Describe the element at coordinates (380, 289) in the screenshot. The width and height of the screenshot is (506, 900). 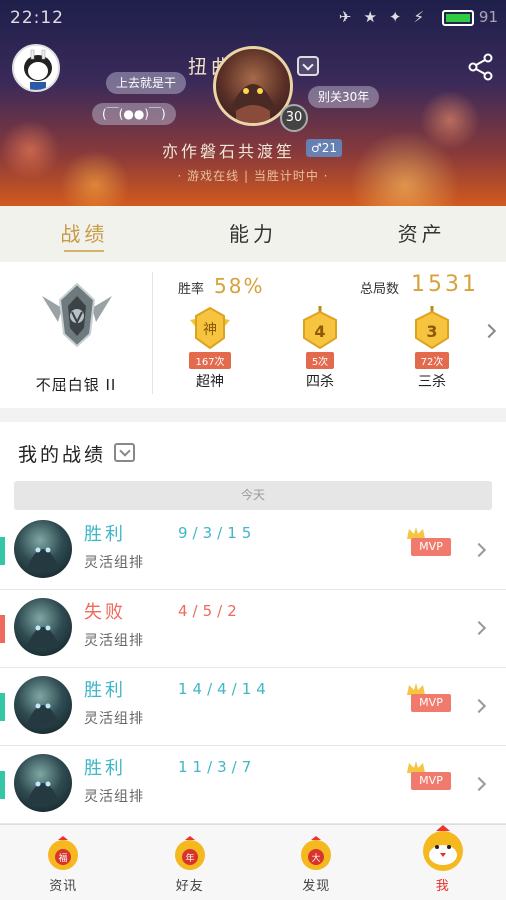
I see `total-games-label: 总局数` at that location.